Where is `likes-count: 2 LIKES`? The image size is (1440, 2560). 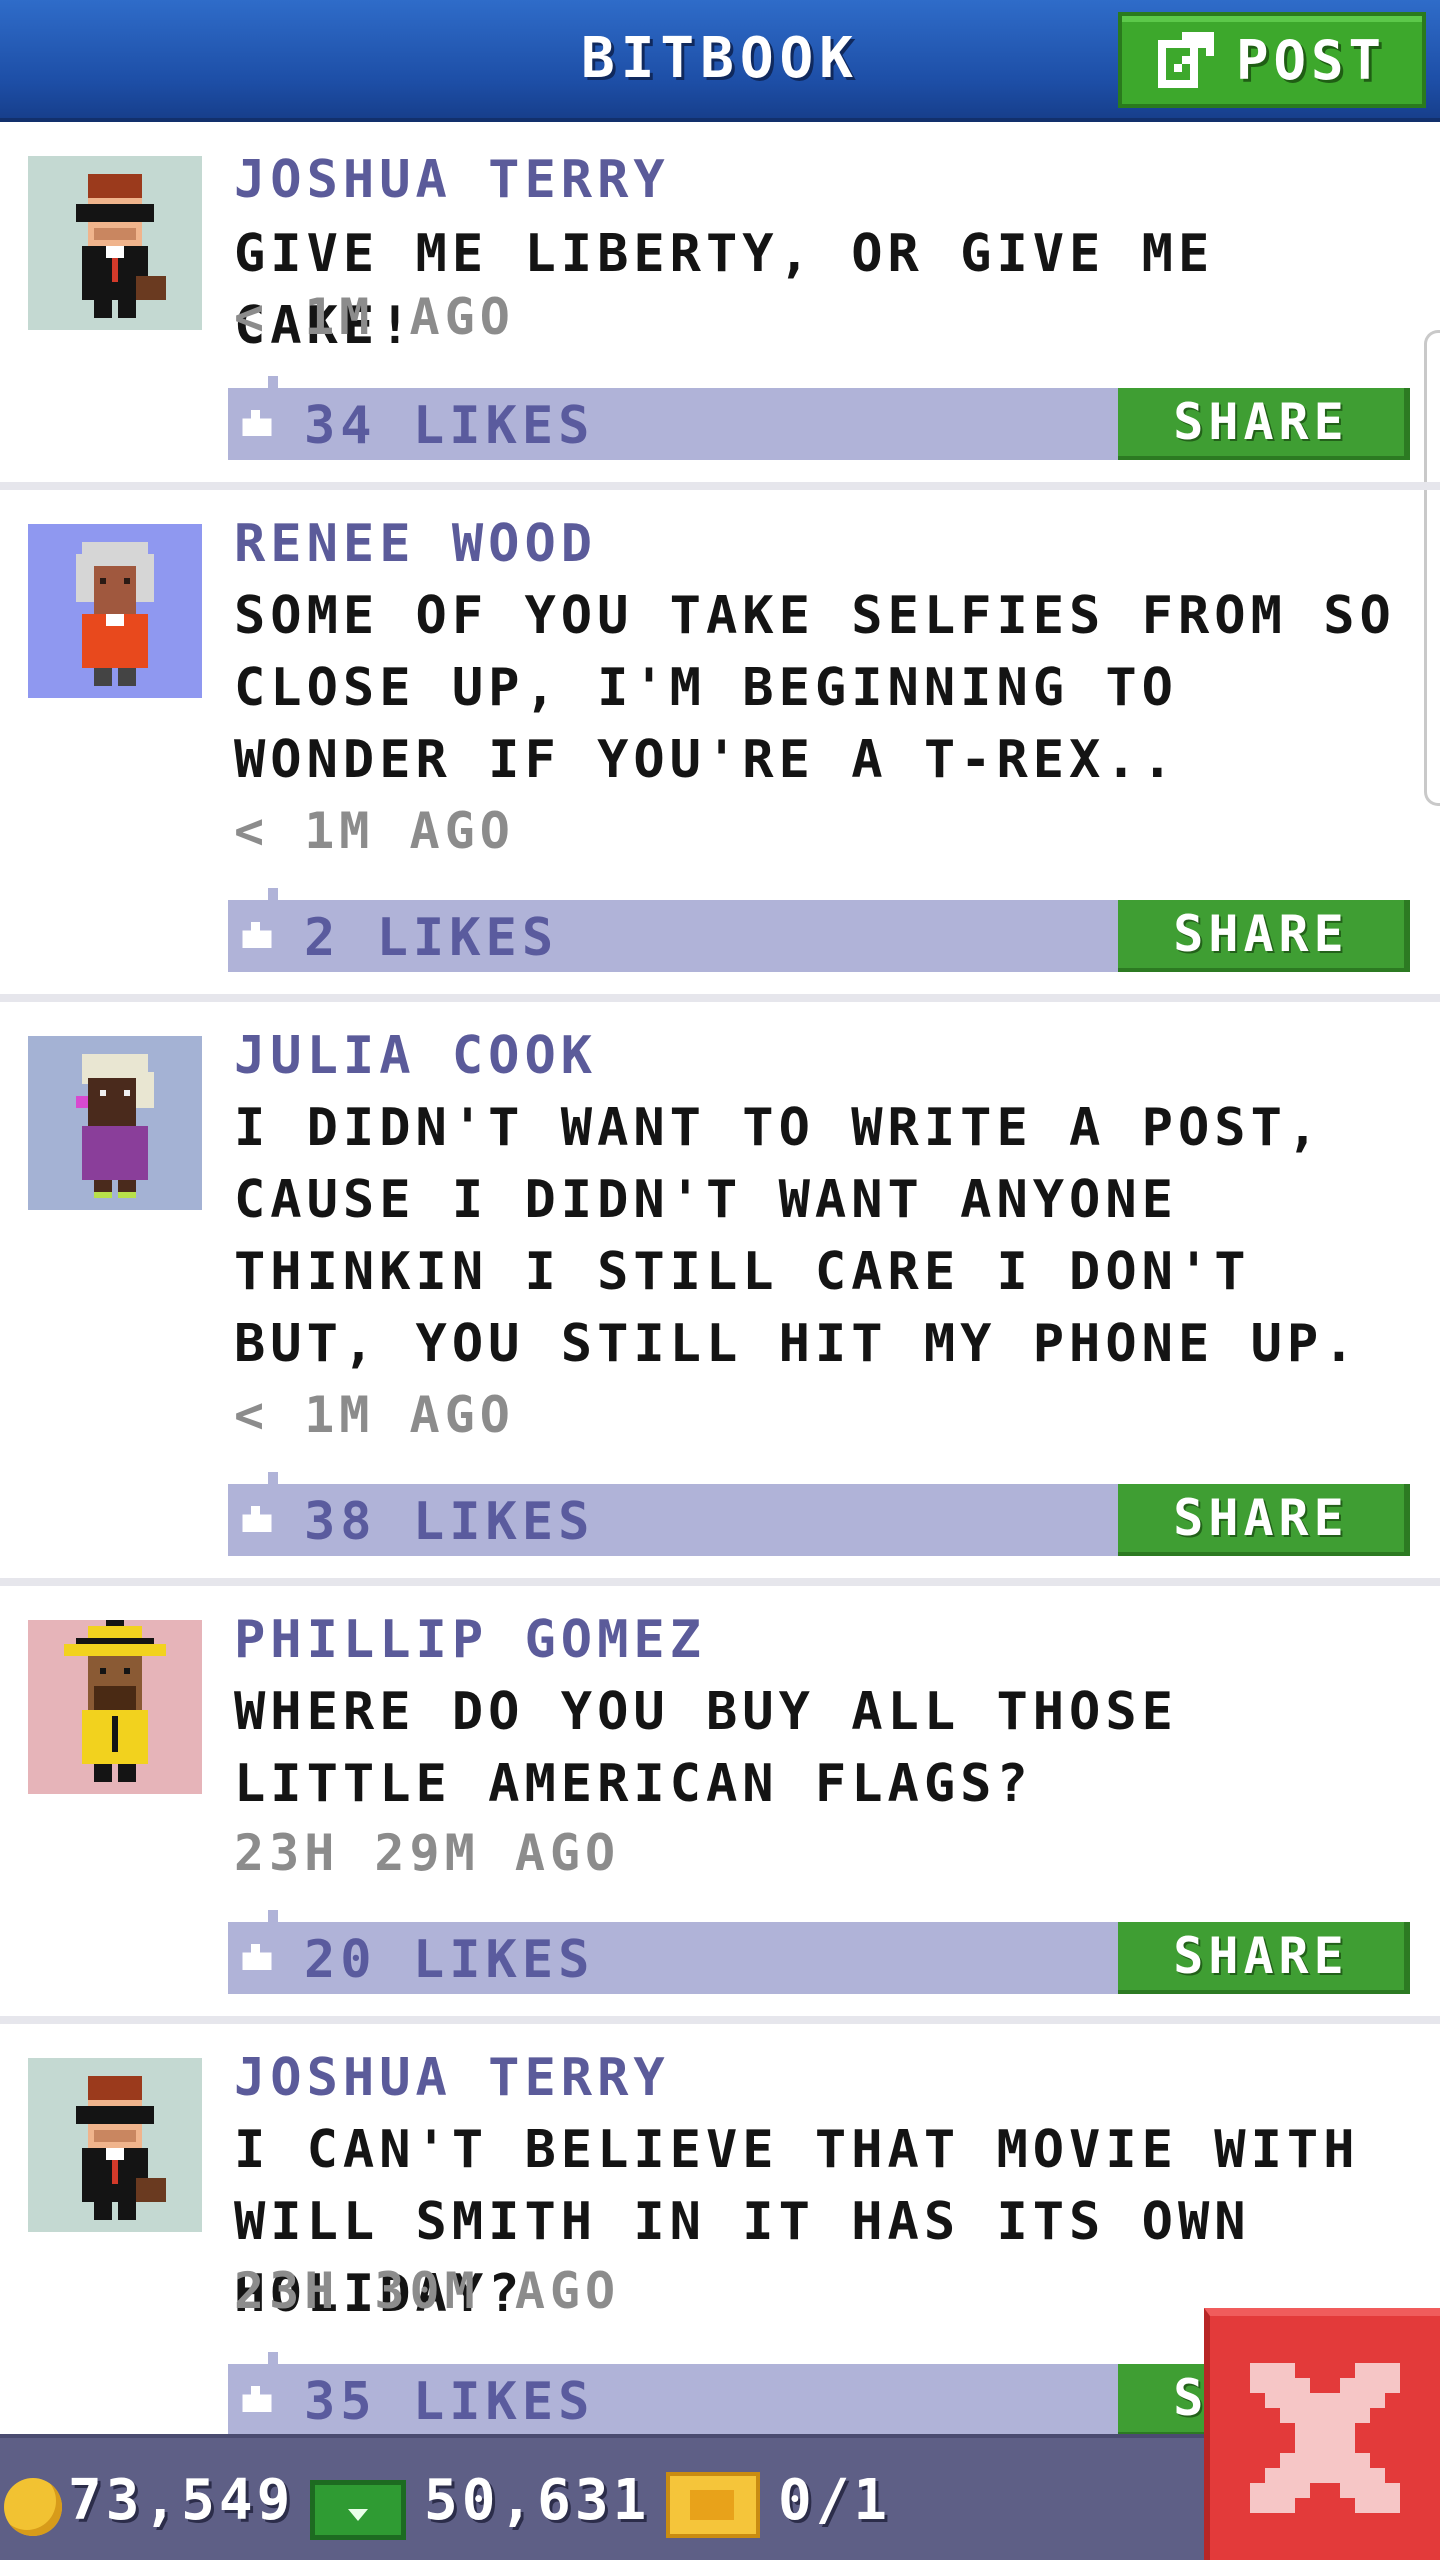 likes-count: 2 LIKES is located at coordinates (431, 938).